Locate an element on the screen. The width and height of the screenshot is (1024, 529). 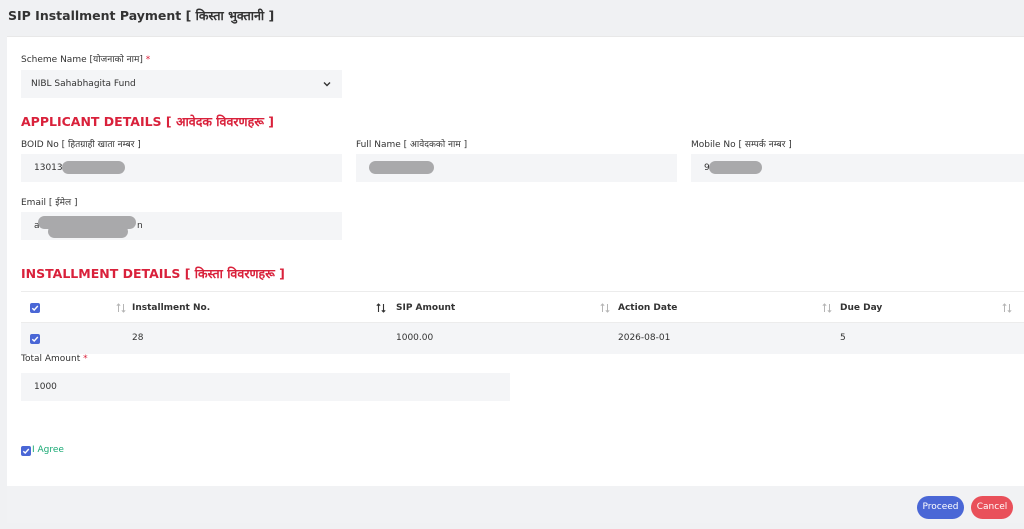
cancel-button: Cancel is located at coordinates (992, 507).